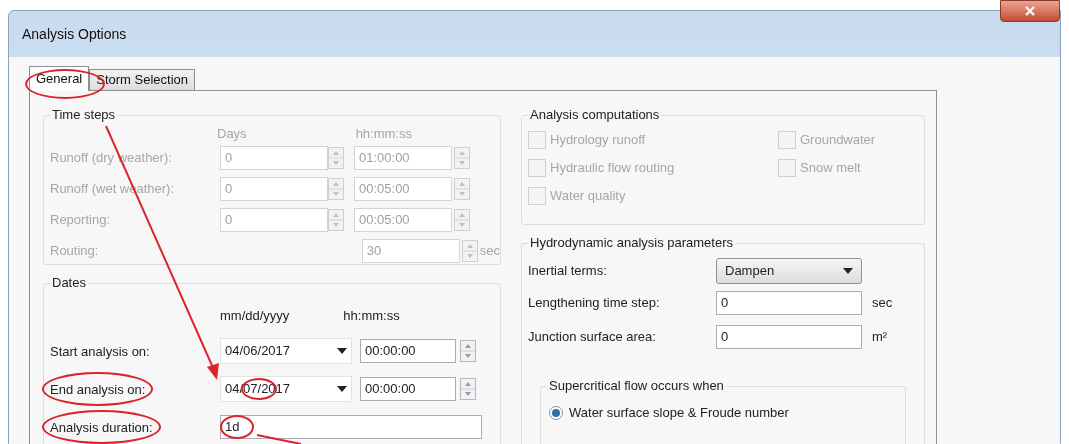 The image size is (1069, 444). Describe the element at coordinates (568, 271) in the screenshot. I see `field-label: Inertial terms:` at that location.